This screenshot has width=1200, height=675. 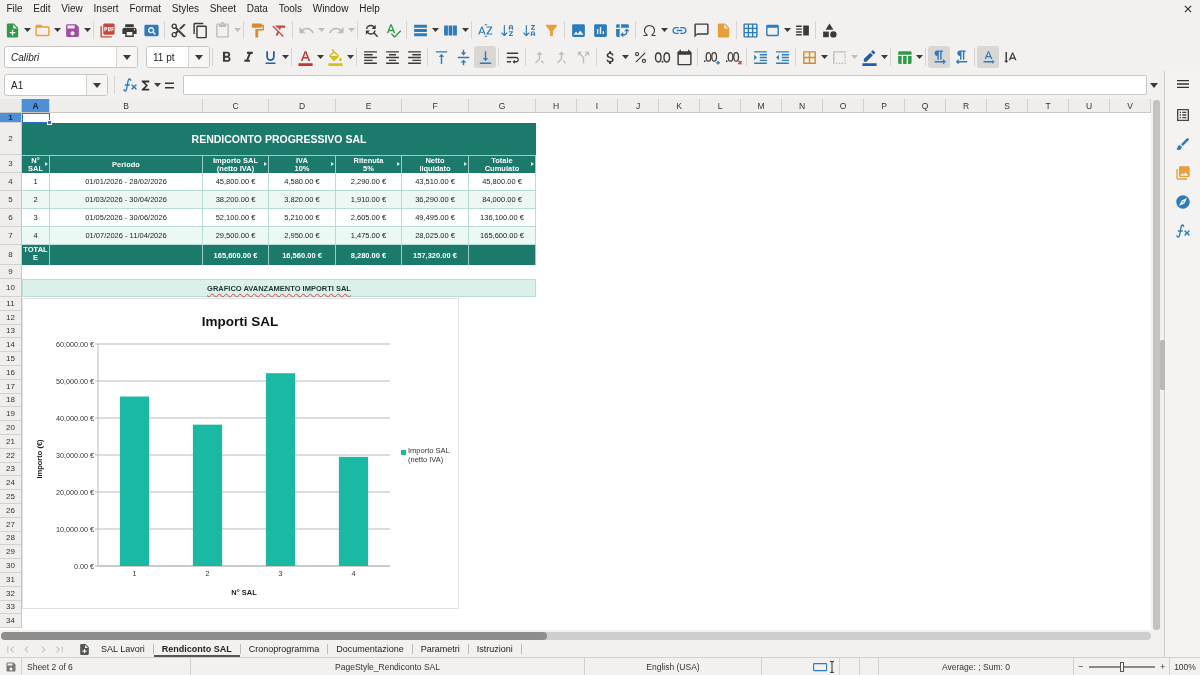 What do you see at coordinates (600, 30) in the screenshot?
I see `bar-chart-icon` at bounding box center [600, 30].